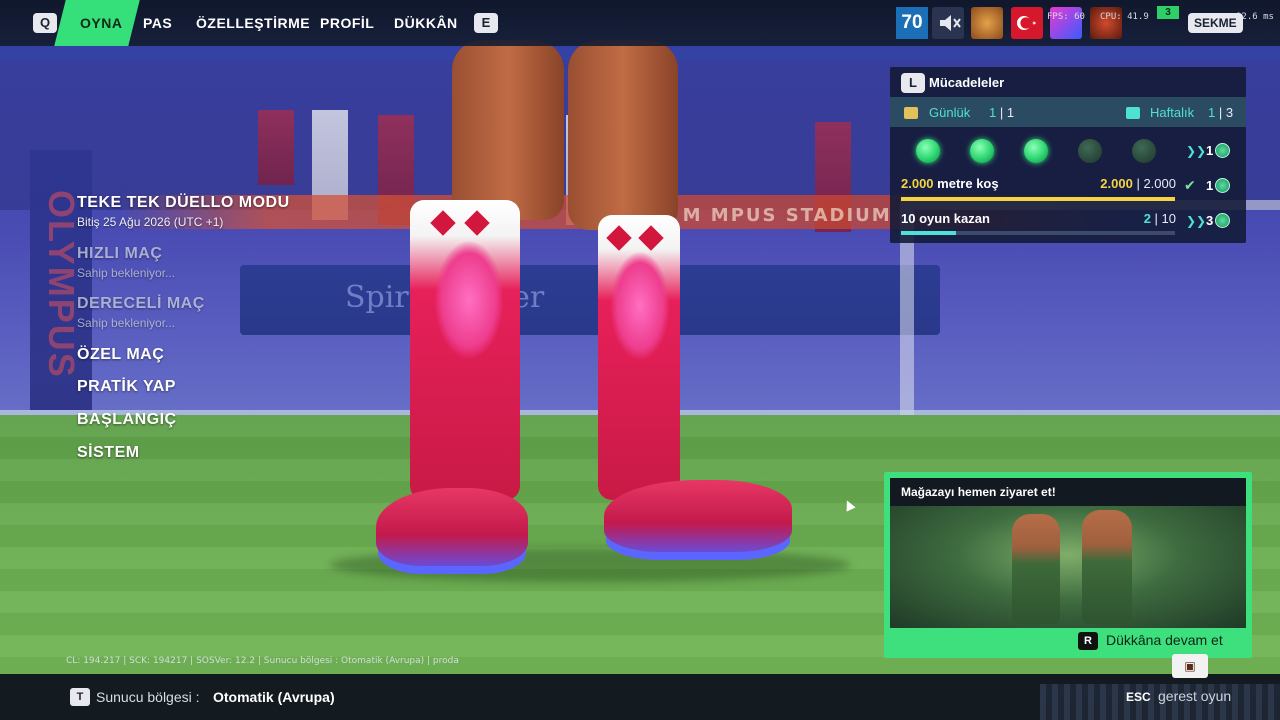 This screenshot has height=720, width=1280. Describe the element at coordinates (1068, 492) in the screenshot. I see `store-title-bar: Mağazayı hemen ziyaret et!` at that location.